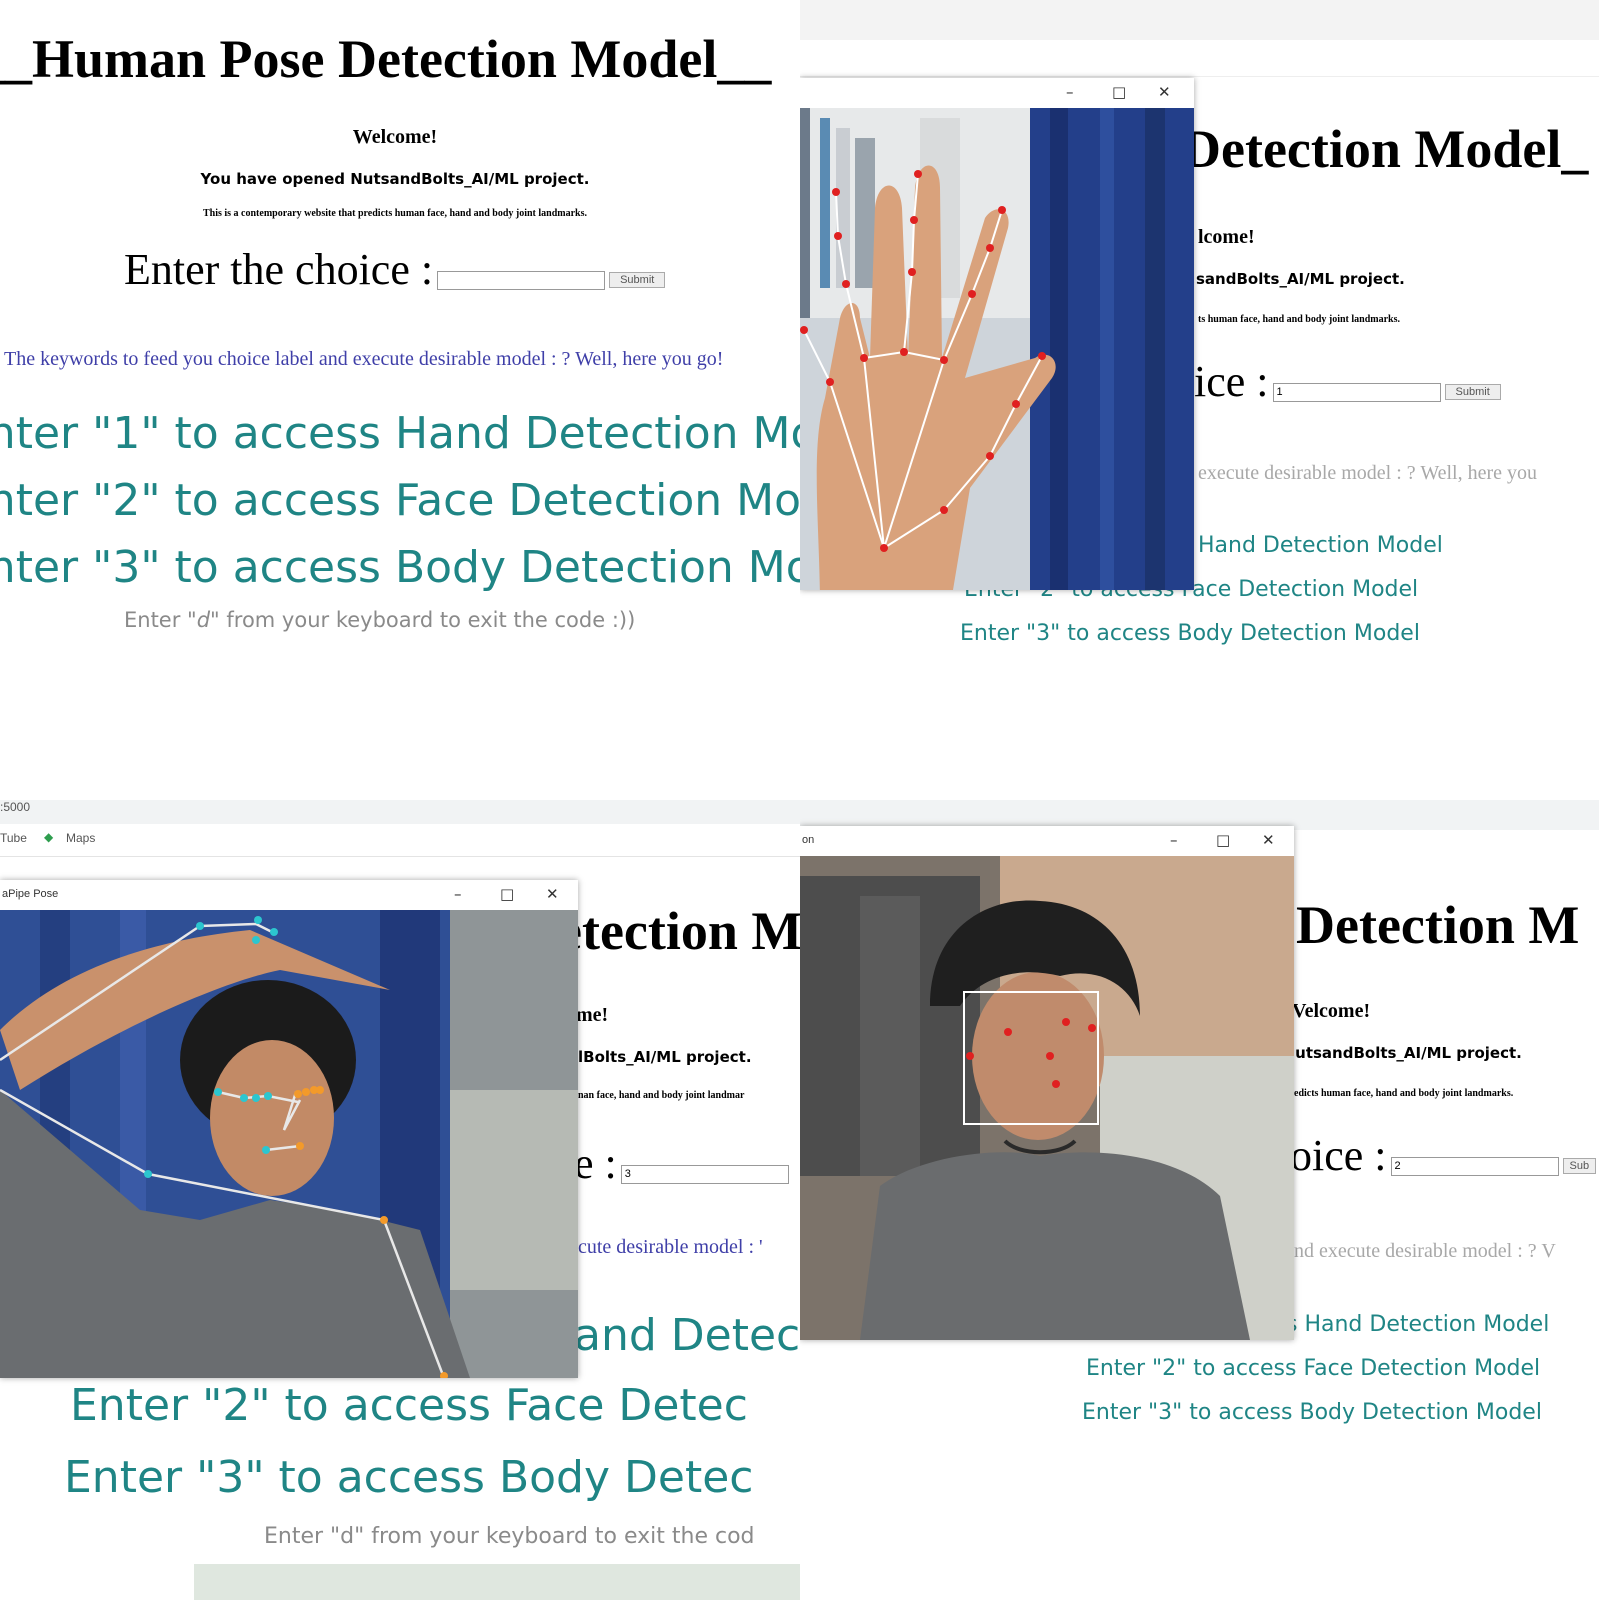 The height and width of the screenshot is (1600, 1599). Describe the element at coordinates (665, 1057) in the screenshot. I see `project-text: lBolts_AI/ML project.` at that location.